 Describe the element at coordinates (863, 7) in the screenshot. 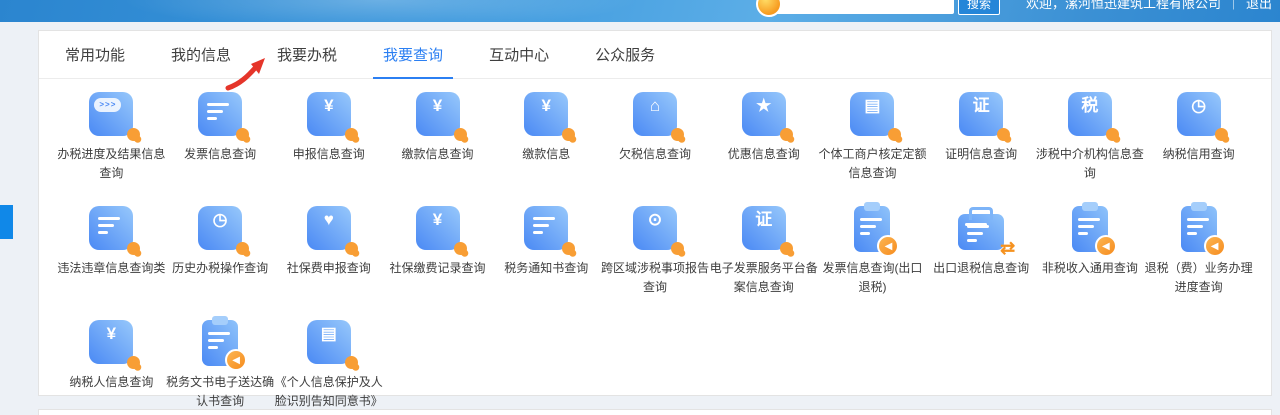

I see `search-input` at that location.